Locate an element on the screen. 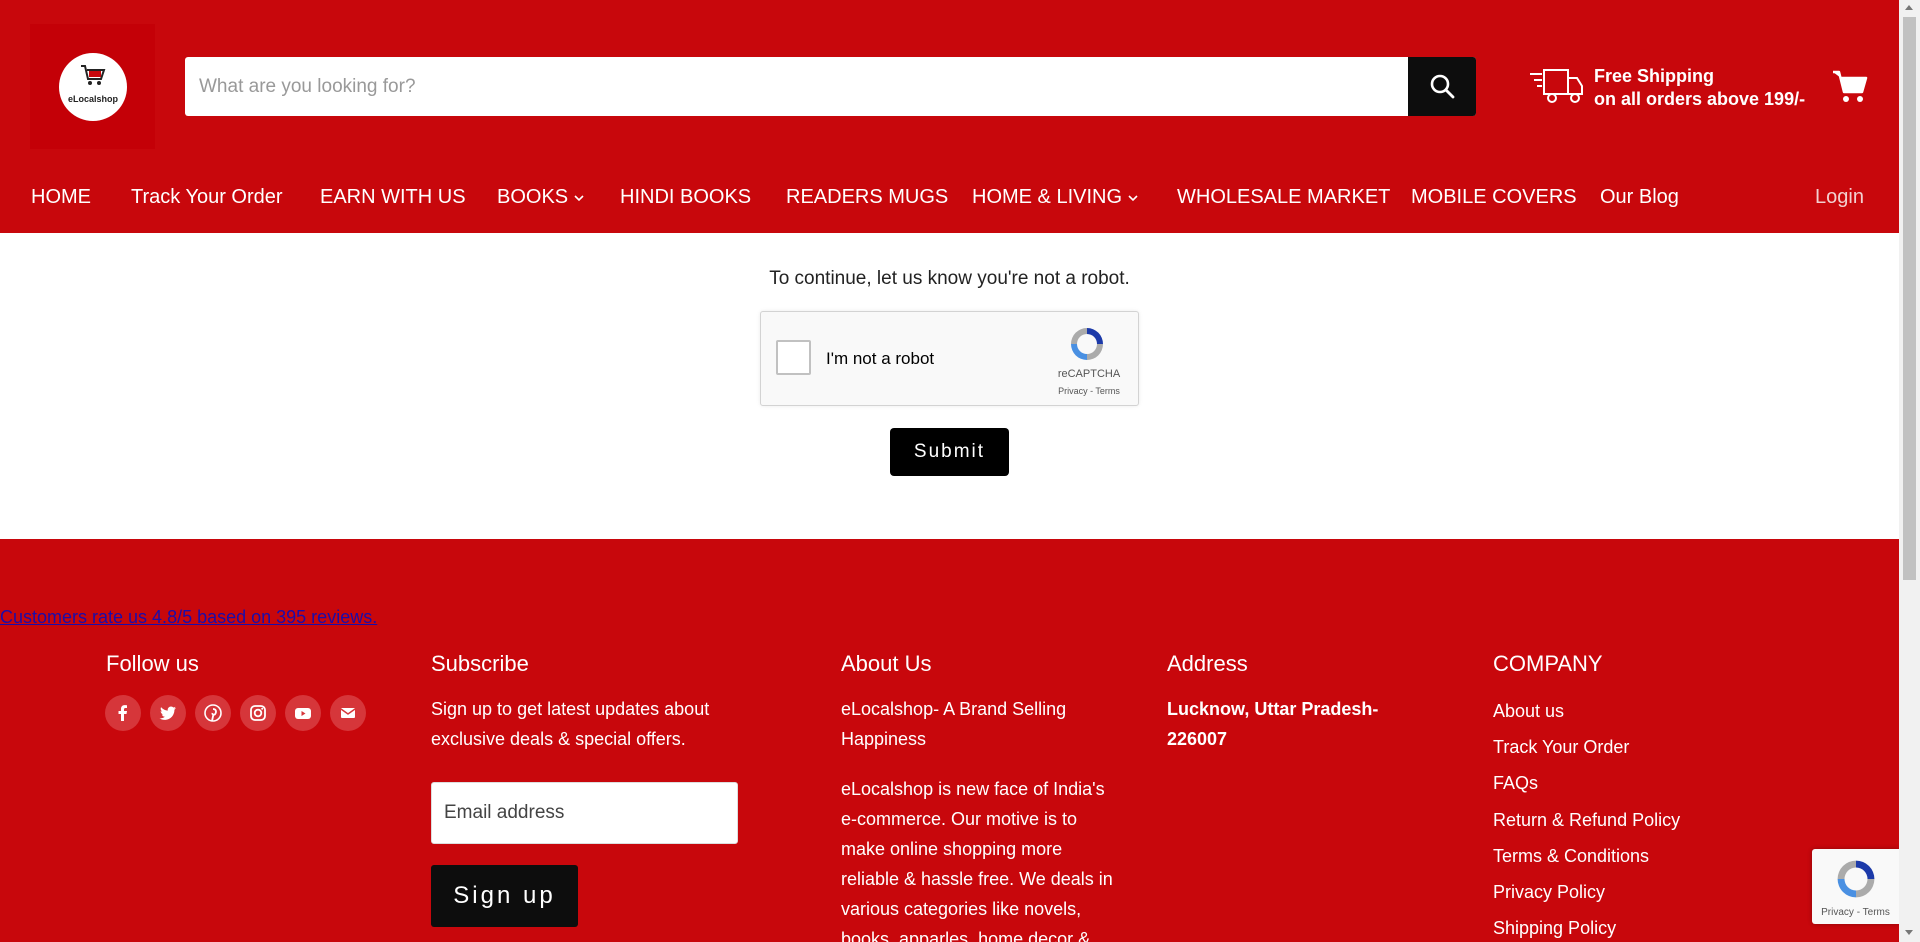  footer-link-privacy: Privacy Policy is located at coordinates (1549, 892).